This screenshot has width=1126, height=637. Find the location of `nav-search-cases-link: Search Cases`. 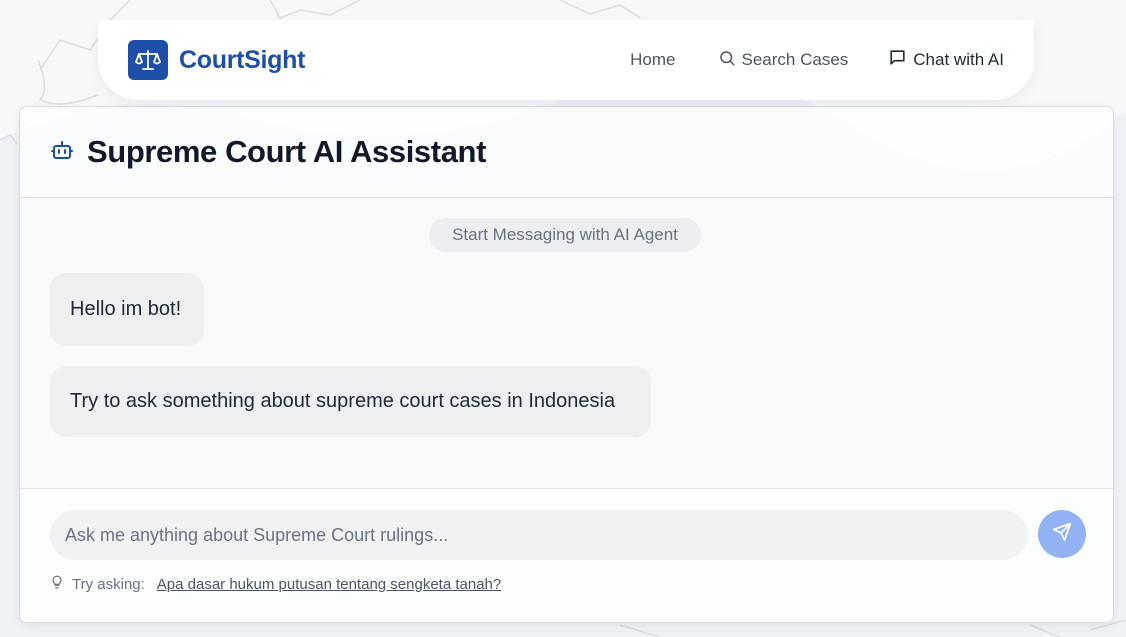

nav-search-cases-link: Search Cases is located at coordinates (783, 60).